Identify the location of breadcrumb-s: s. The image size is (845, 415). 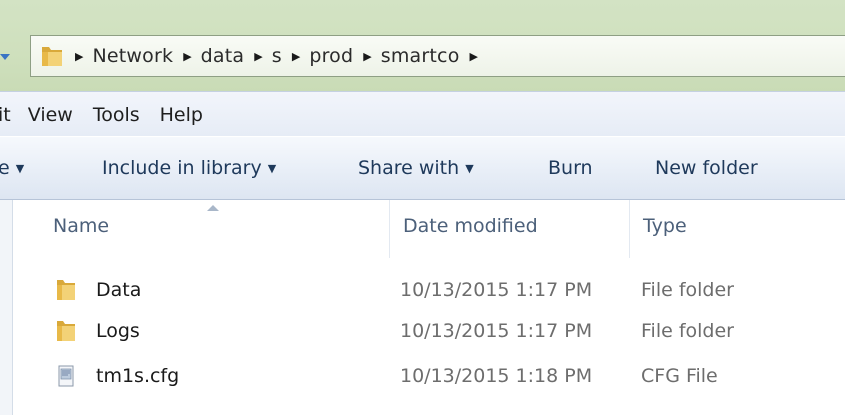
(277, 56).